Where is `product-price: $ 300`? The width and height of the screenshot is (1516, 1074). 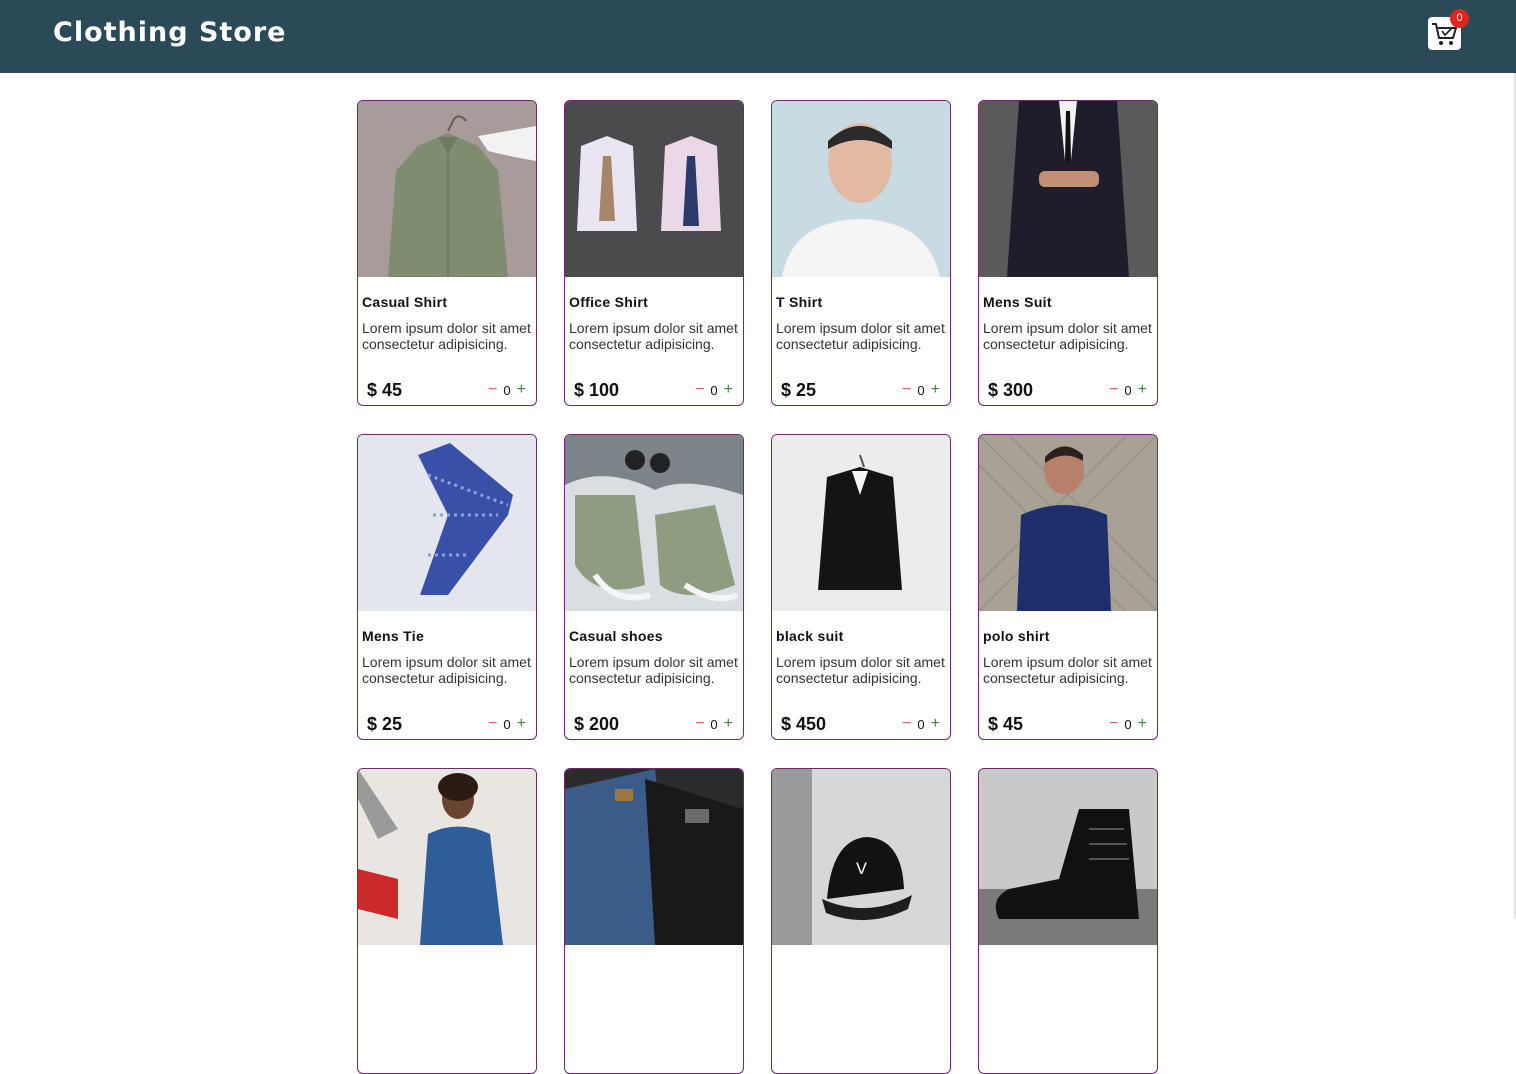 product-price: $ 300 is located at coordinates (1011, 390).